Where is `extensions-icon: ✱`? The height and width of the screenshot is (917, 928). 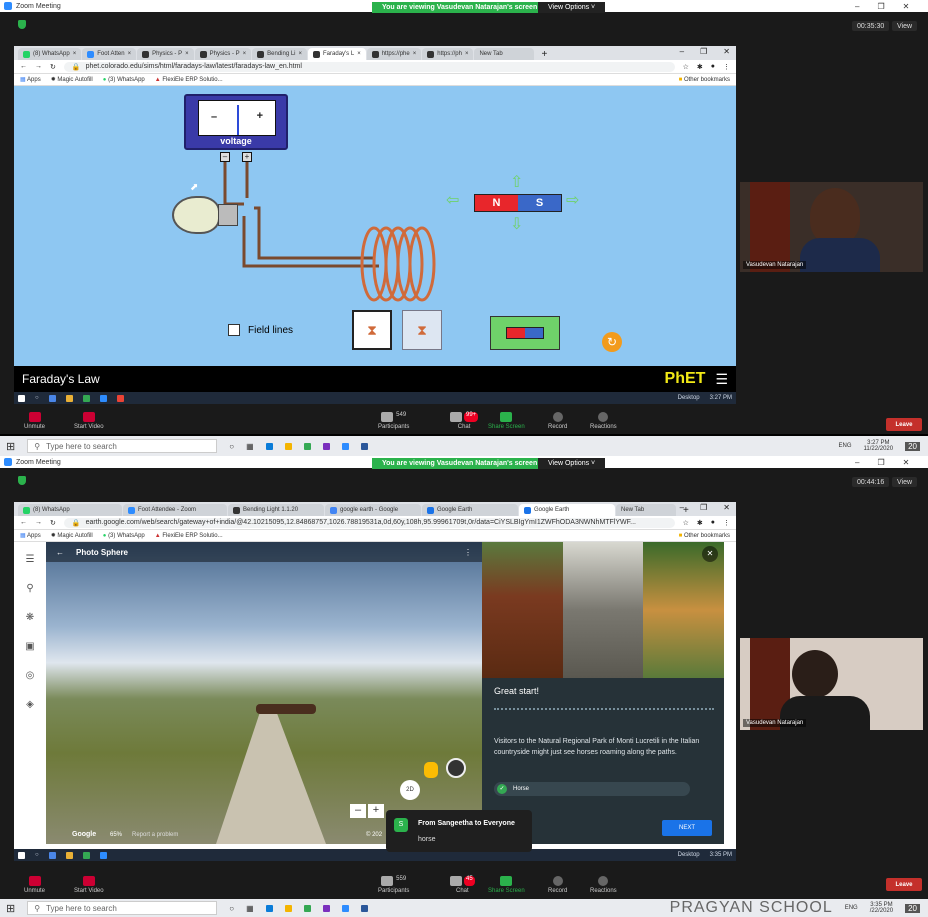
extensions-icon: ✱ is located at coordinates (700, 523).